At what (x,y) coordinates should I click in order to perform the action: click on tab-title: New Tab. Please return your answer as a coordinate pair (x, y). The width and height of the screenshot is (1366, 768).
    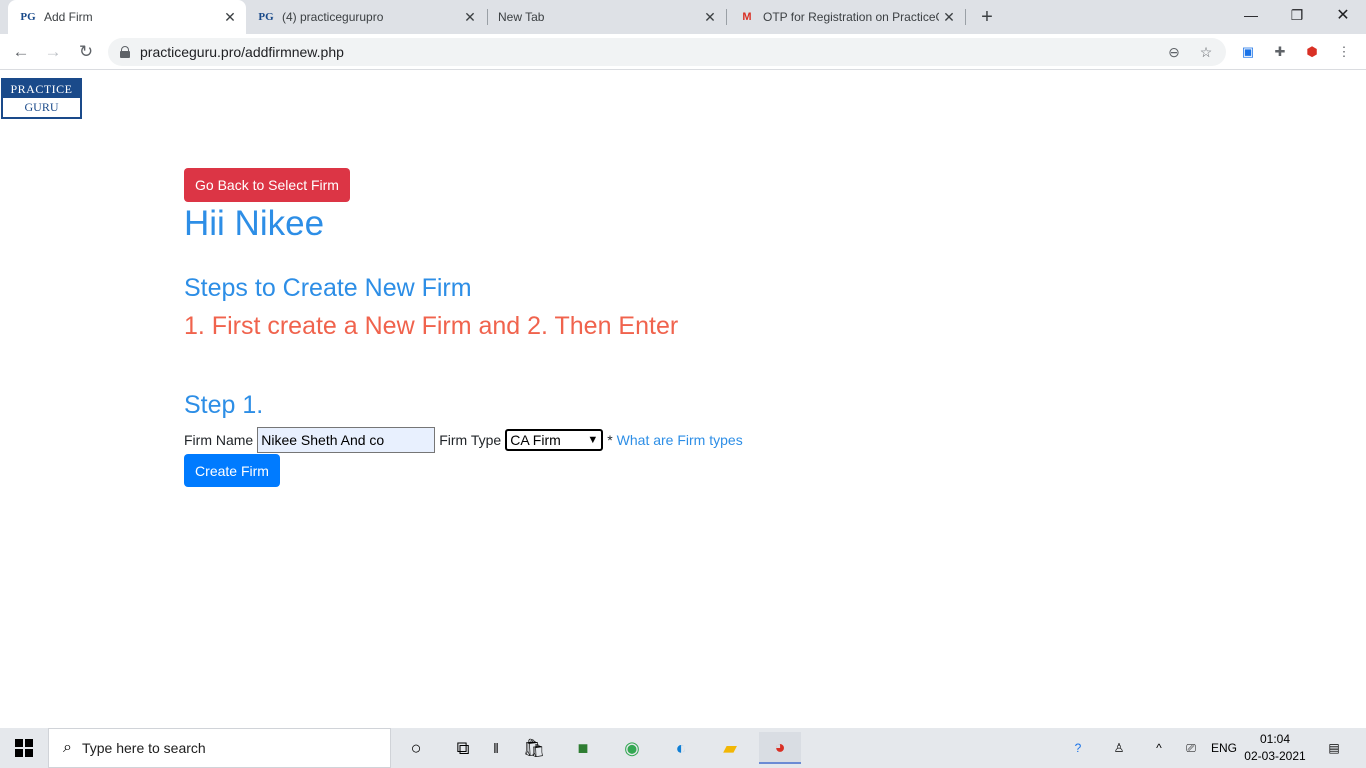
    Looking at the image, I should click on (521, 17).